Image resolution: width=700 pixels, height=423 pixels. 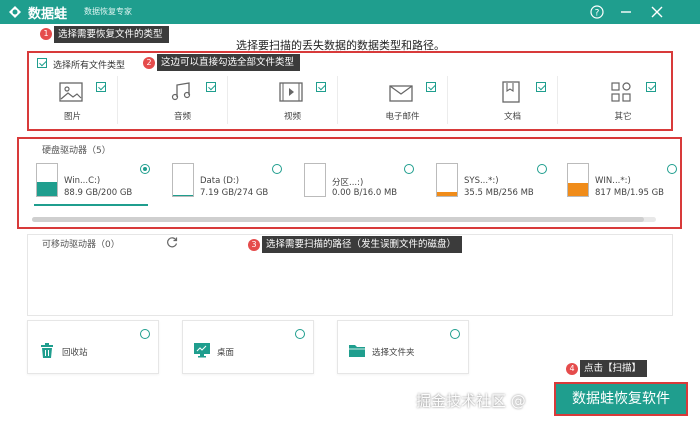 What do you see at coordinates (338, 219) in the screenshot?
I see `scrollbar-thumb` at bounding box center [338, 219].